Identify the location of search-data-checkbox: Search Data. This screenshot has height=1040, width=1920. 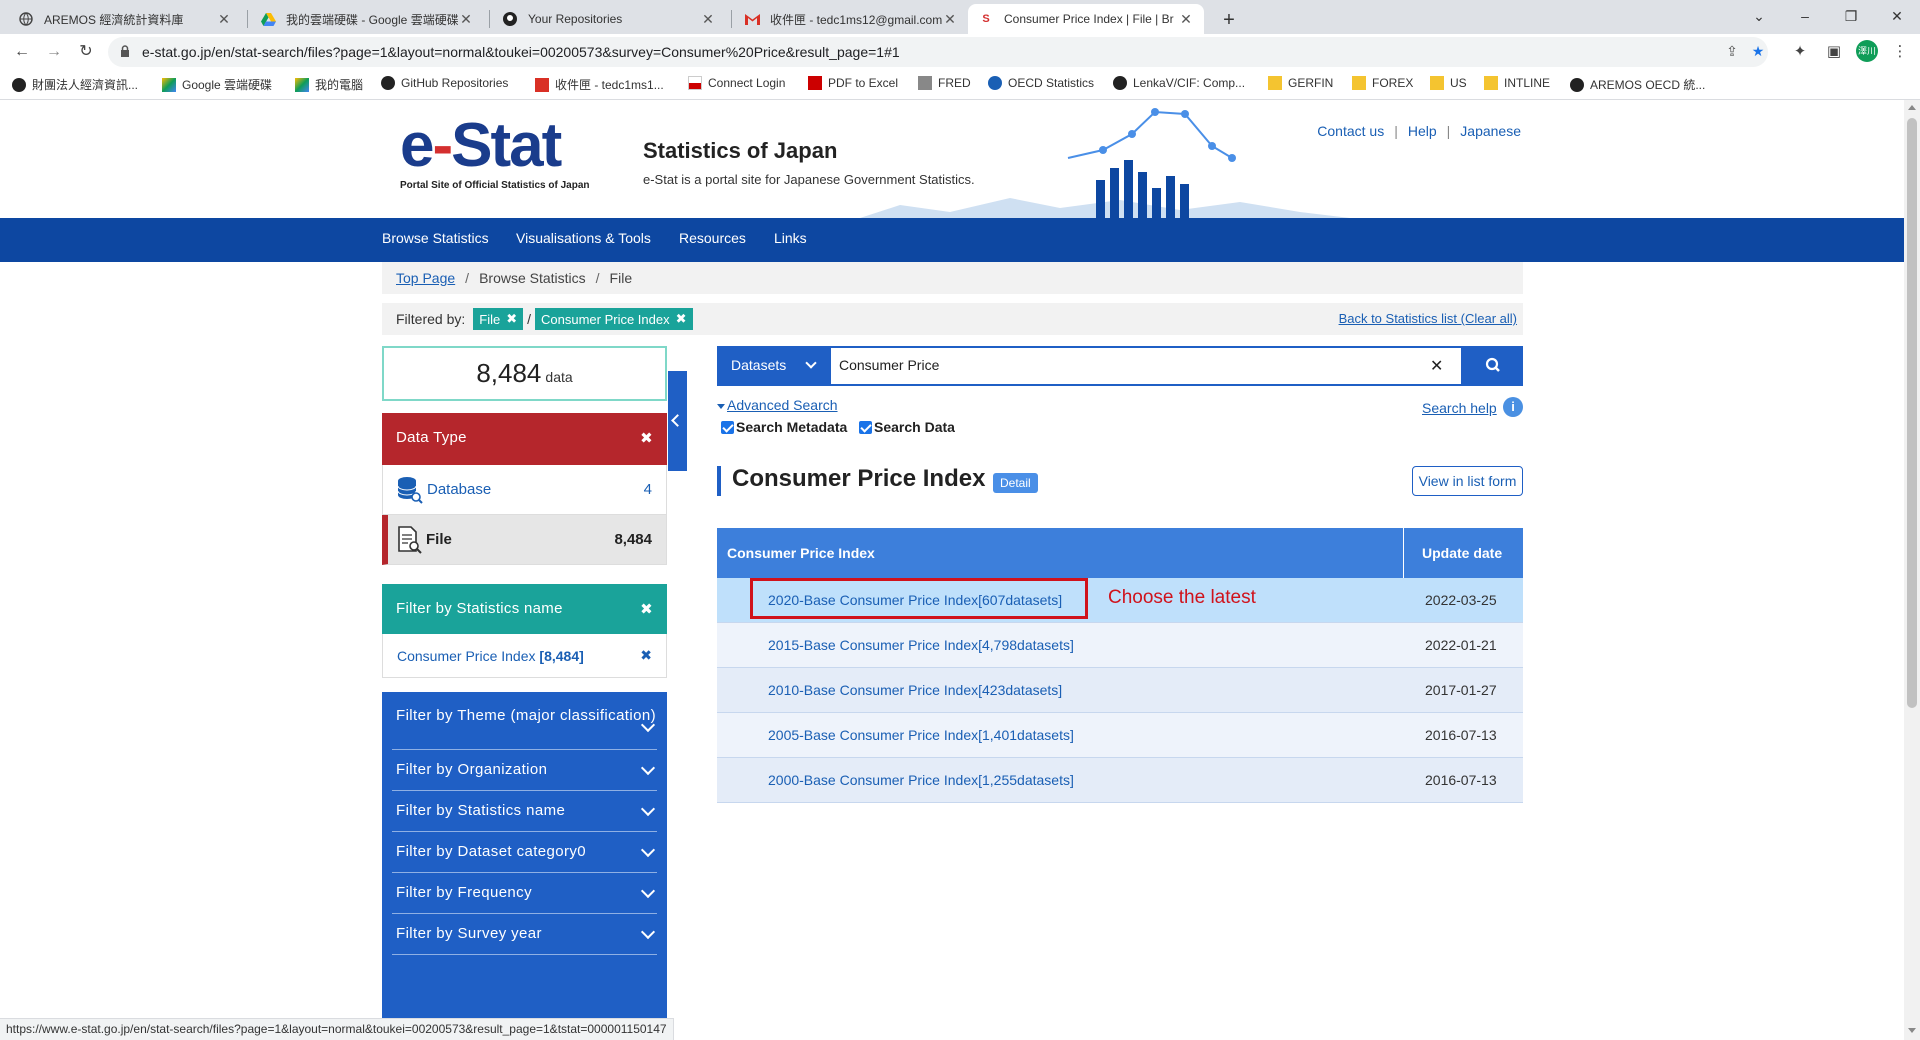
(907, 427).